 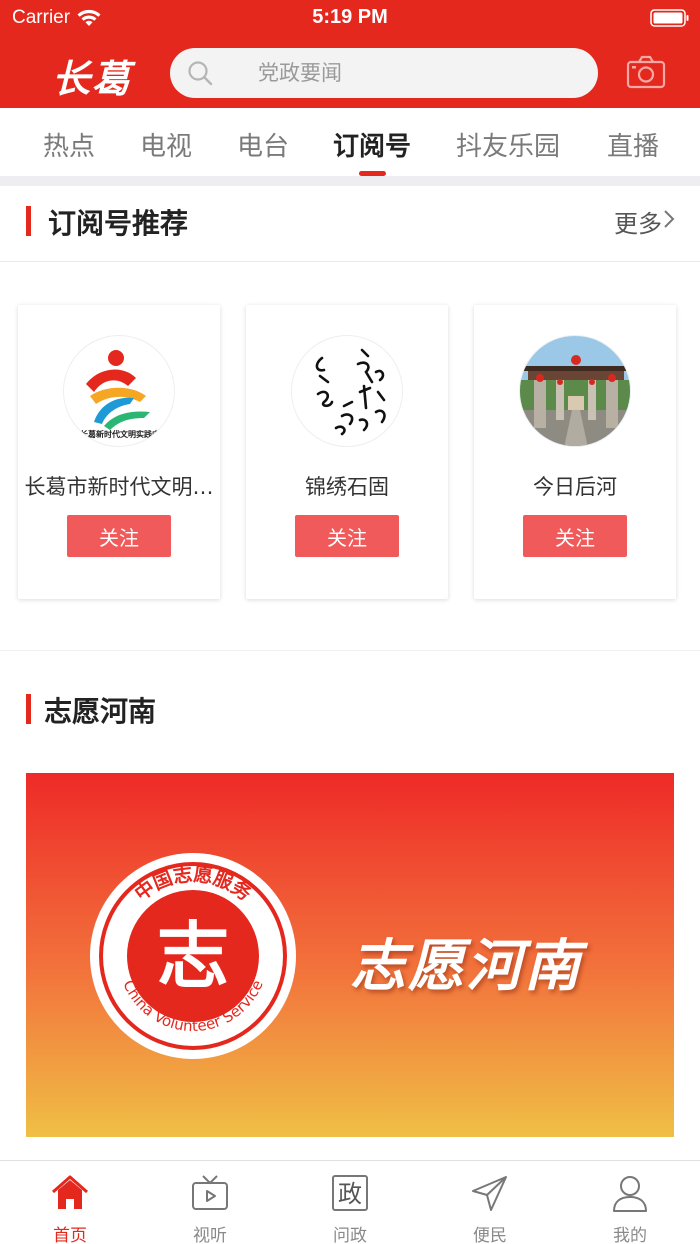 I want to click on tab-hot: 热点, so click(x=69, y=144).